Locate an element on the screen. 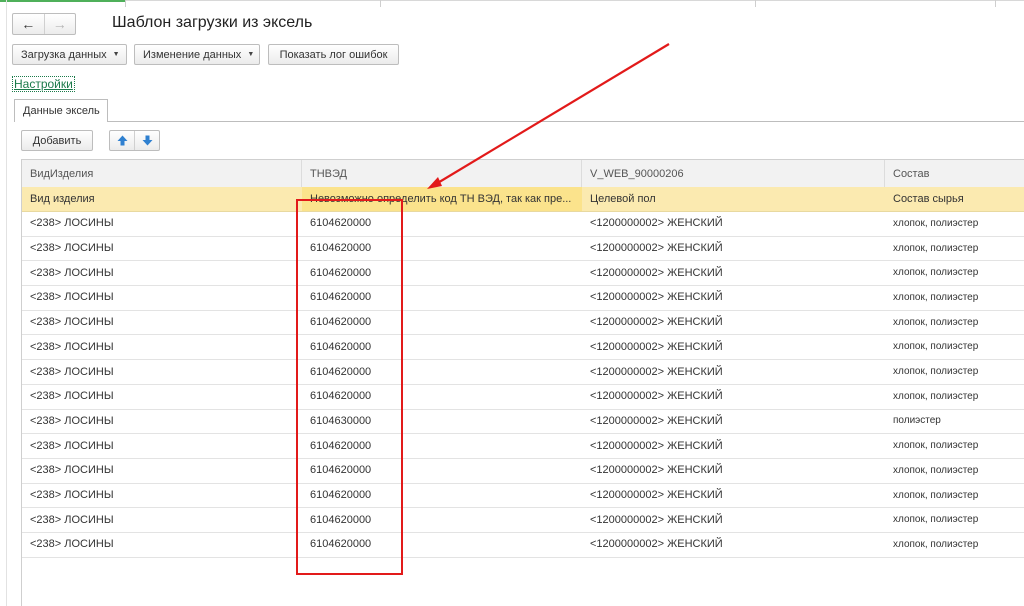  change-data-button: Изменение данных ▼ is located at coordinates (197, 54).